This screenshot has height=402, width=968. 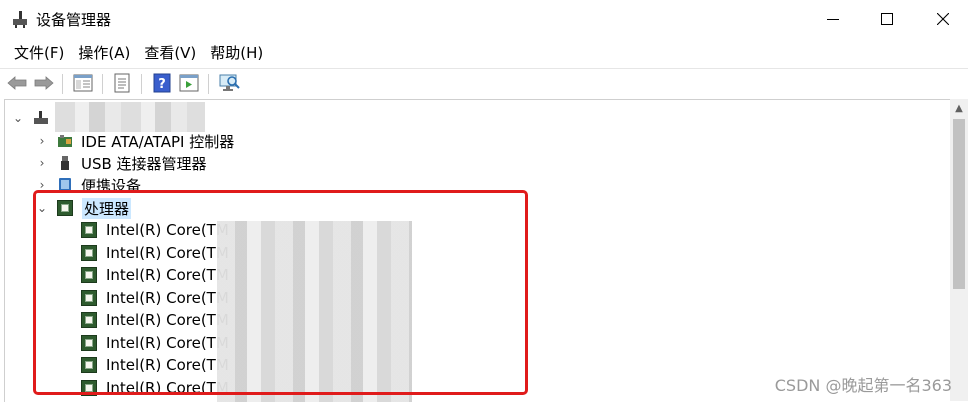 I want to click on close-icon, so click(x=943, y=19).